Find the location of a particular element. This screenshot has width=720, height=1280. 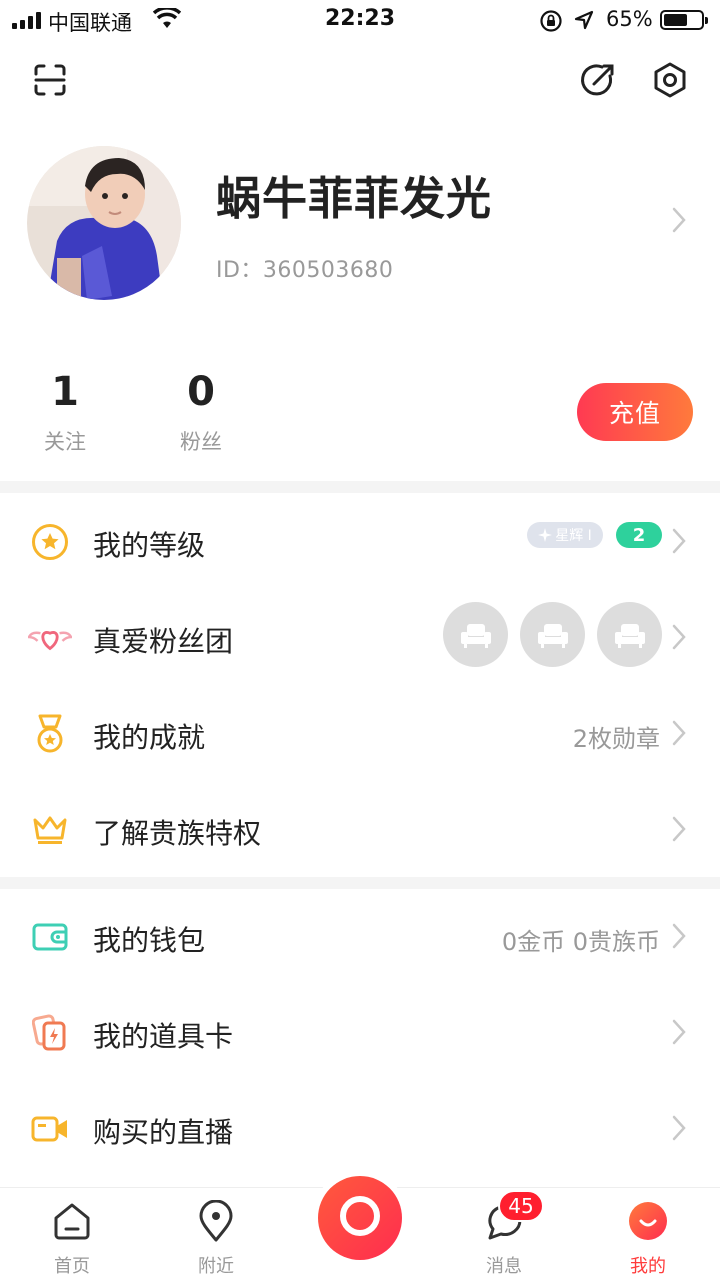

rank-badge-text: 星辉 I is located at coordinates (573, 536).